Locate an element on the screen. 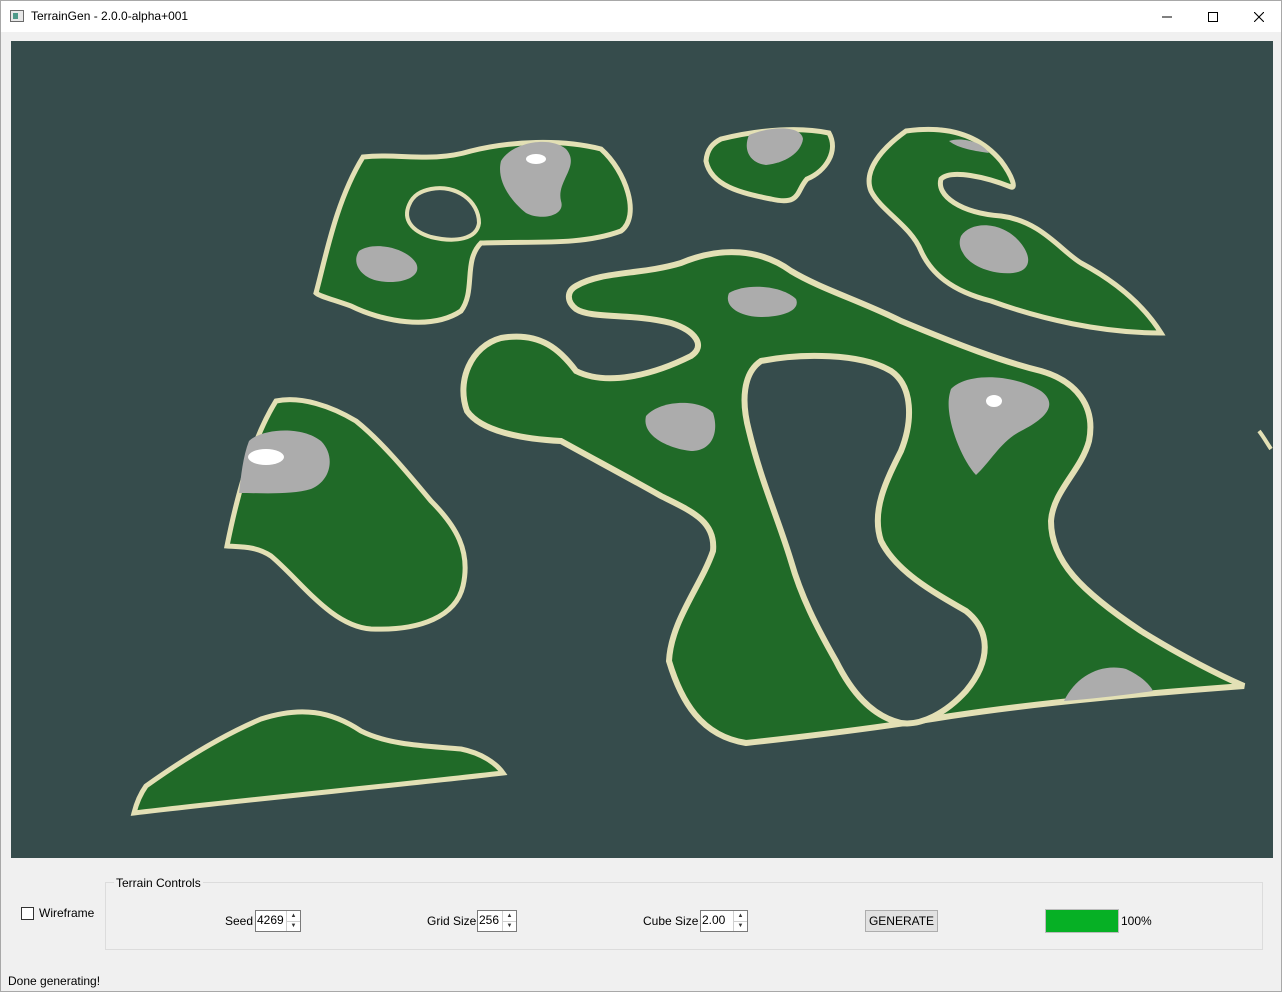 The image size is (1282, 992). close-button is located at coordinates (1259, 16).